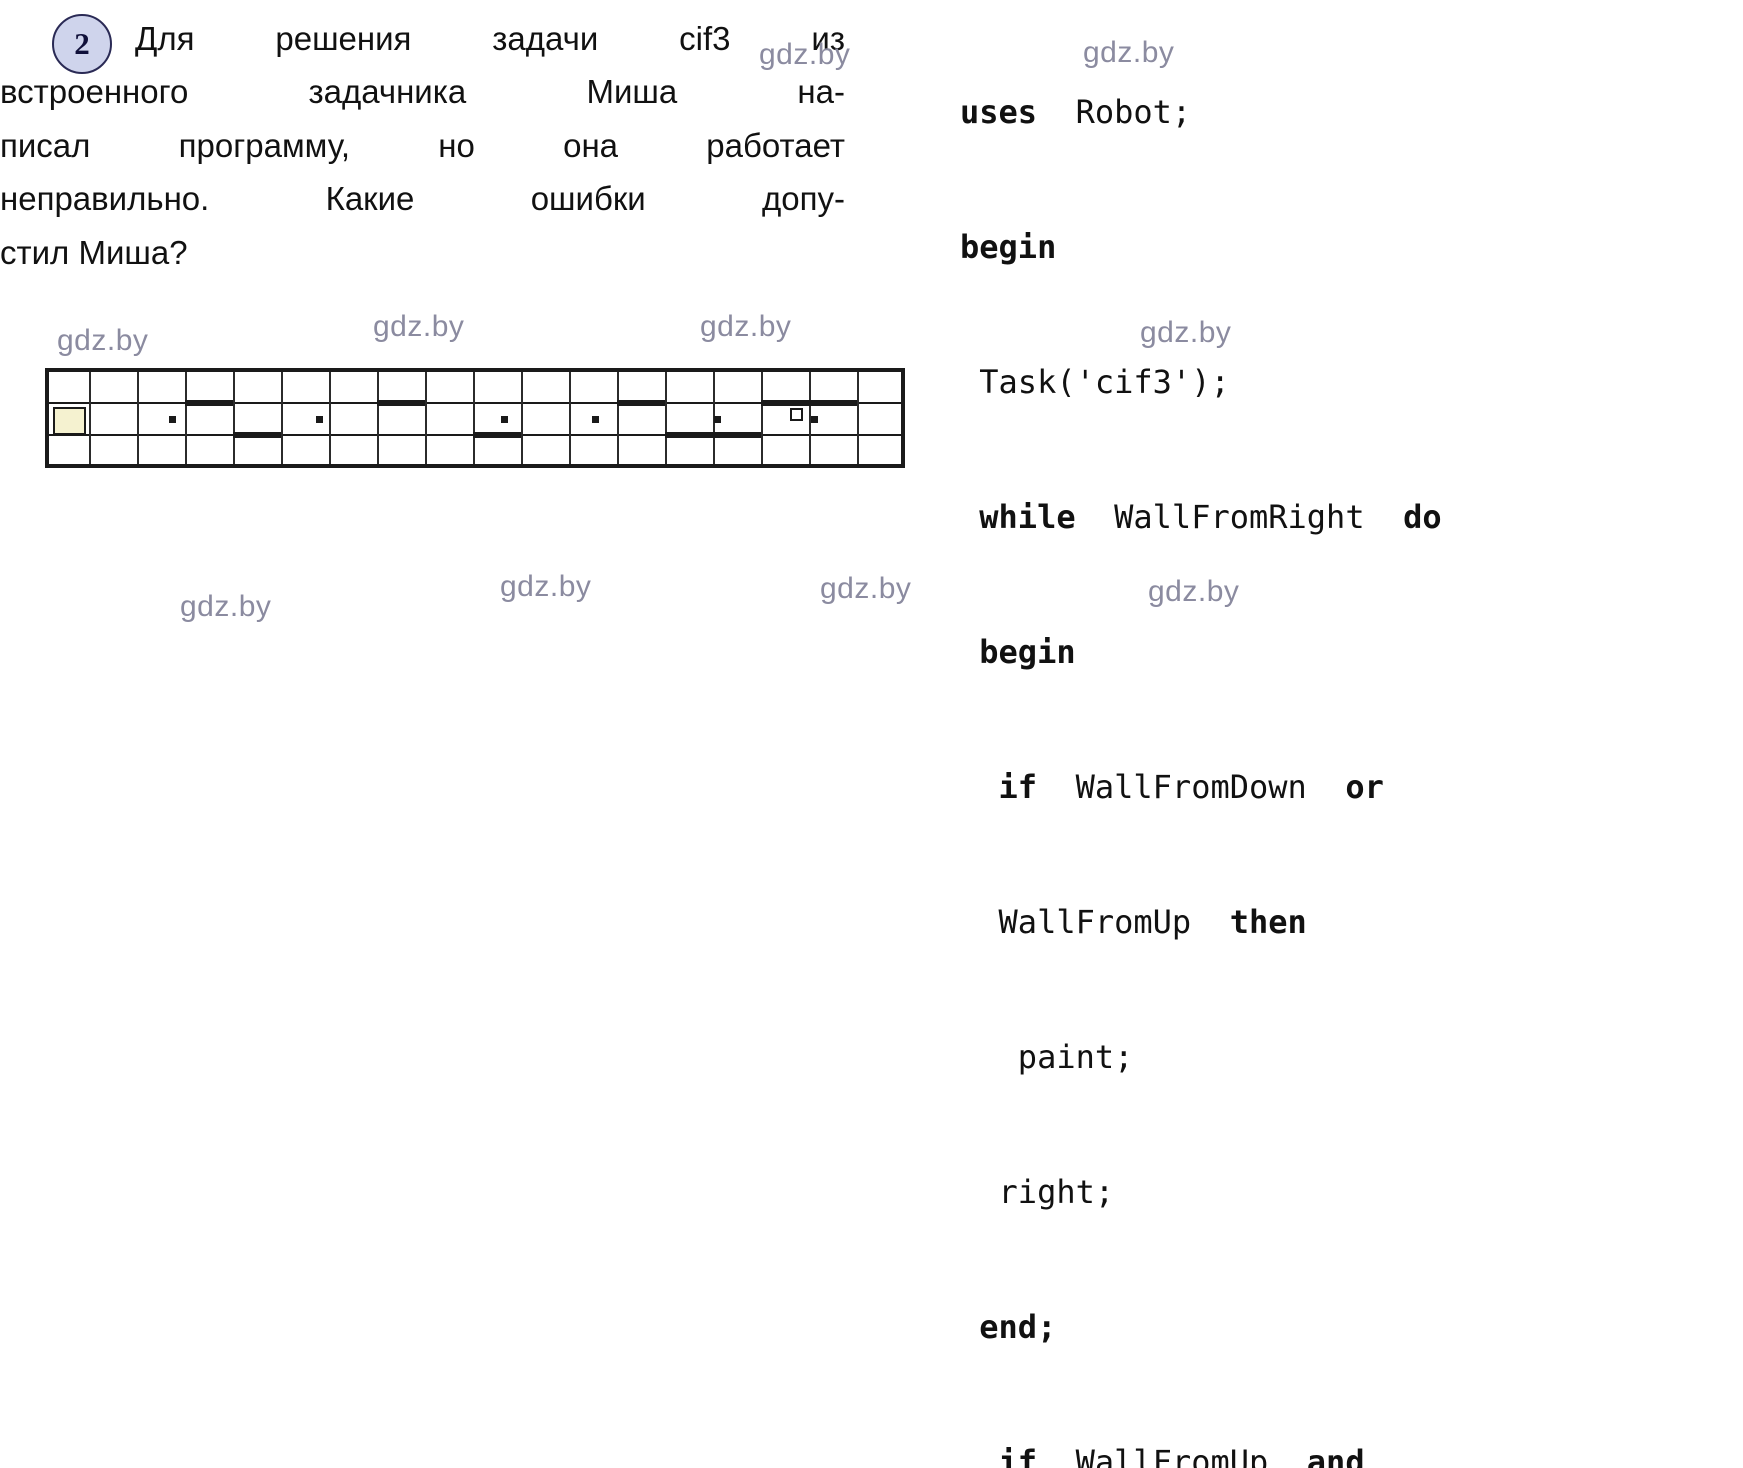 This screenshot has height=1468, width=1743. I want to click on code-token: or, so click(1364, 787).